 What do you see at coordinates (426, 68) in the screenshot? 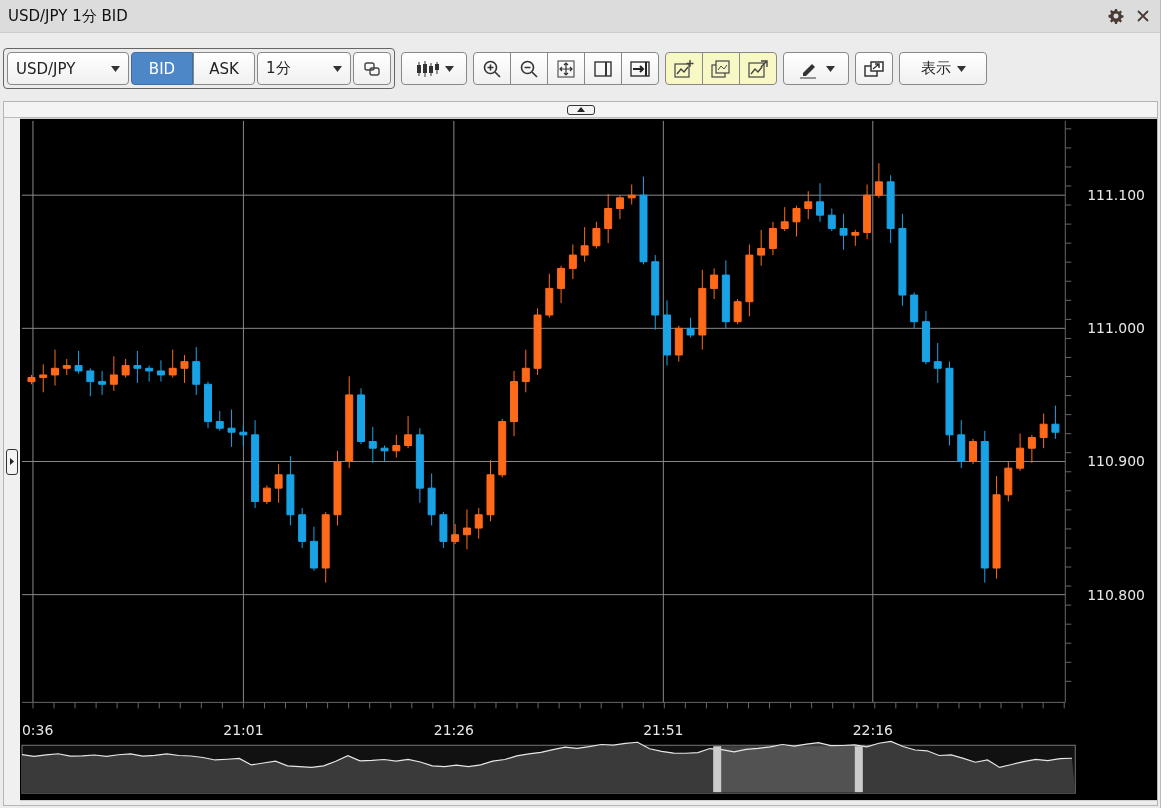
I see `candlestick-icon` at bounding box center [426, 68].